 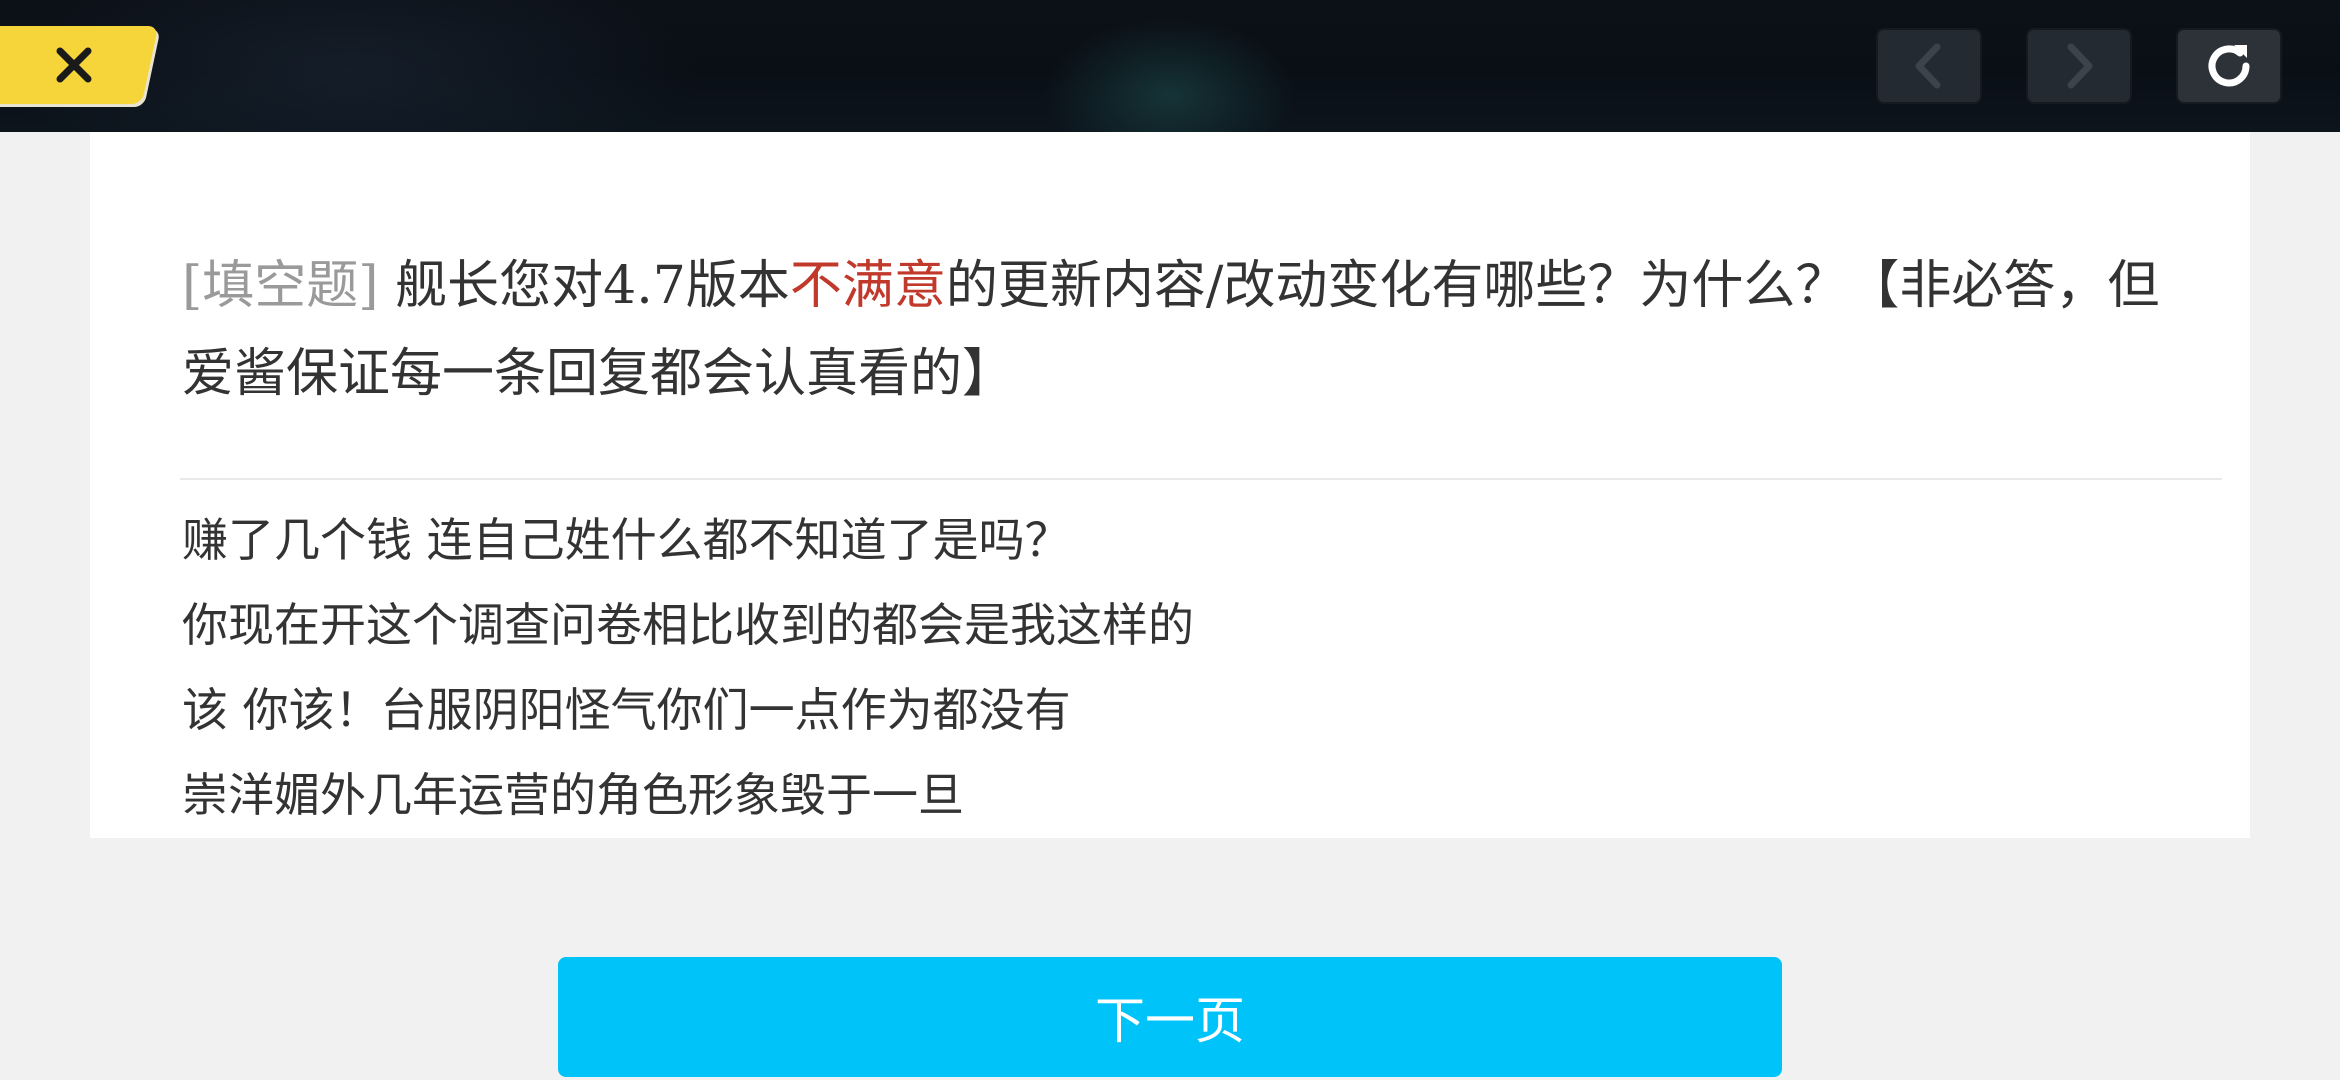 What do you see at coordinates (280, 286) in the screenshot?
I see `question-type-label: [填空题]` at bounding box center [280, 286].